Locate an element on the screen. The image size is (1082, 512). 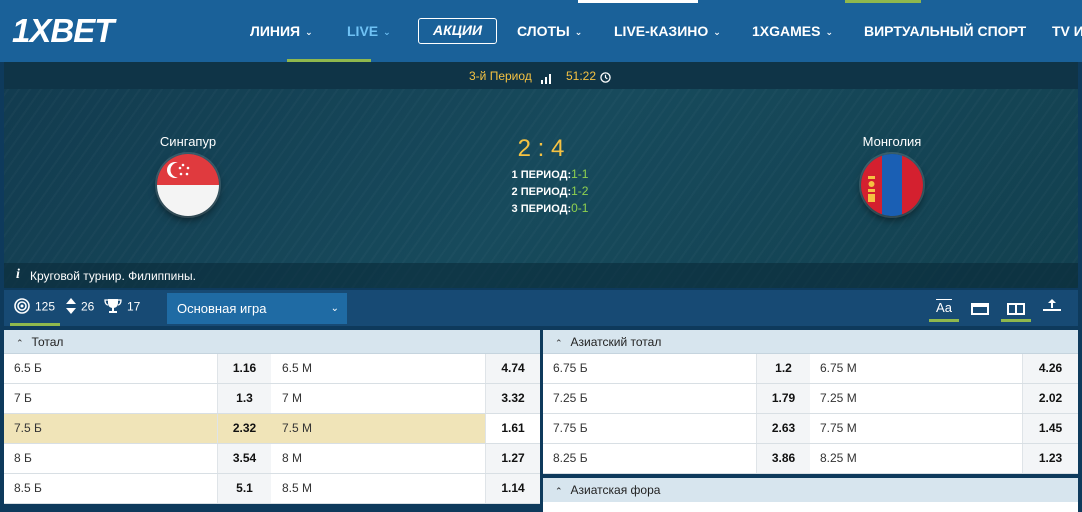
single-column-icon is located at coordinates (980, 308).